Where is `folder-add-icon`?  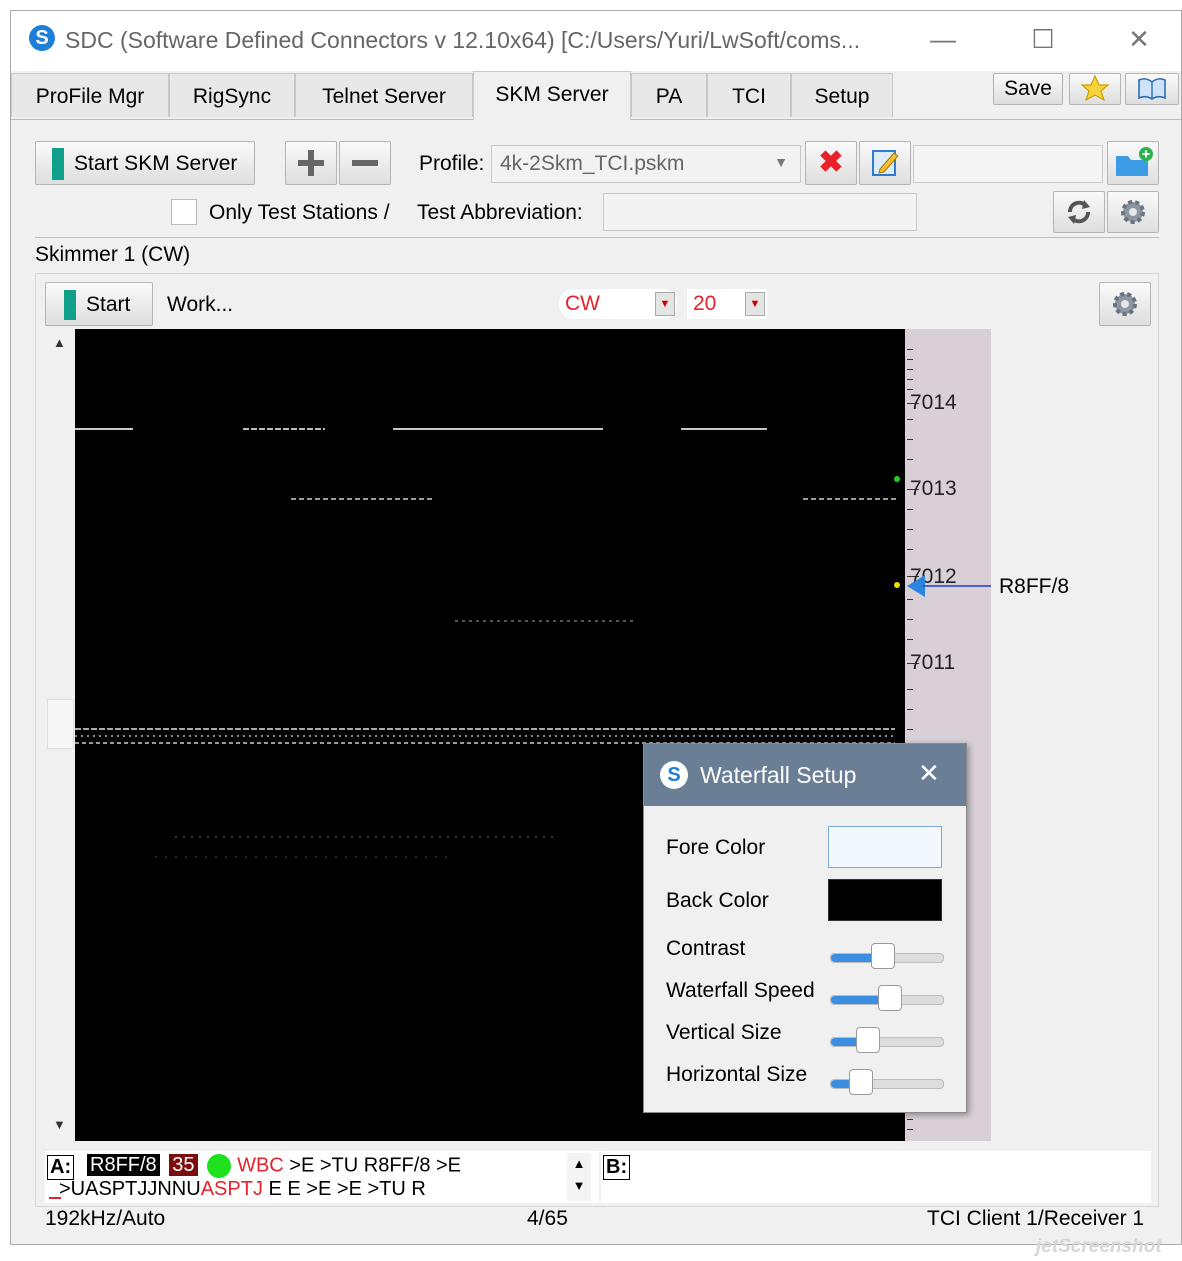
folder-add-icon is located at coordinates (1134, 161).